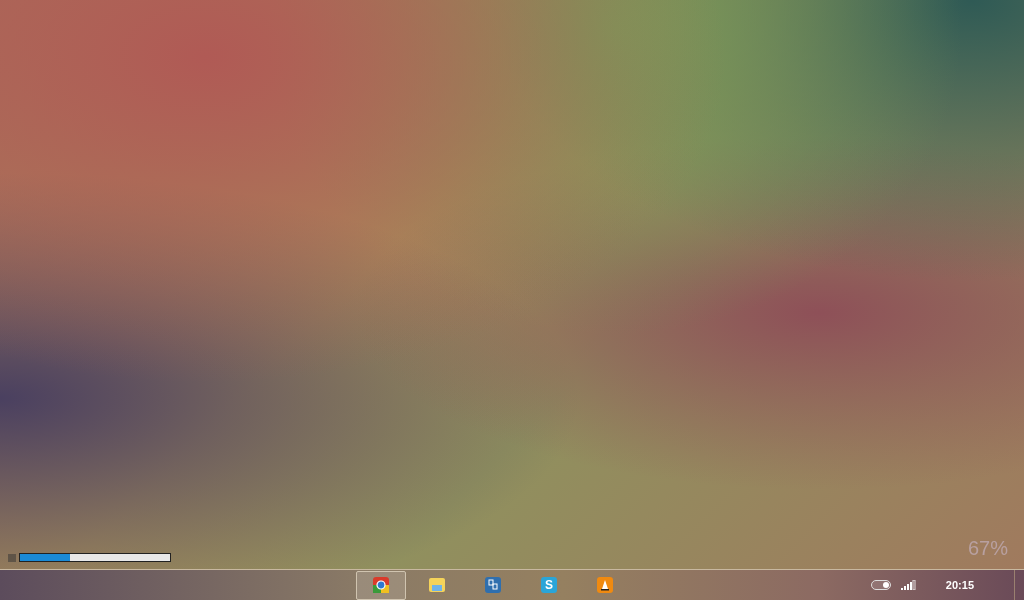 This screenshot has width=1024, height=600. I want to click on signal-icon, so click(908, 585).